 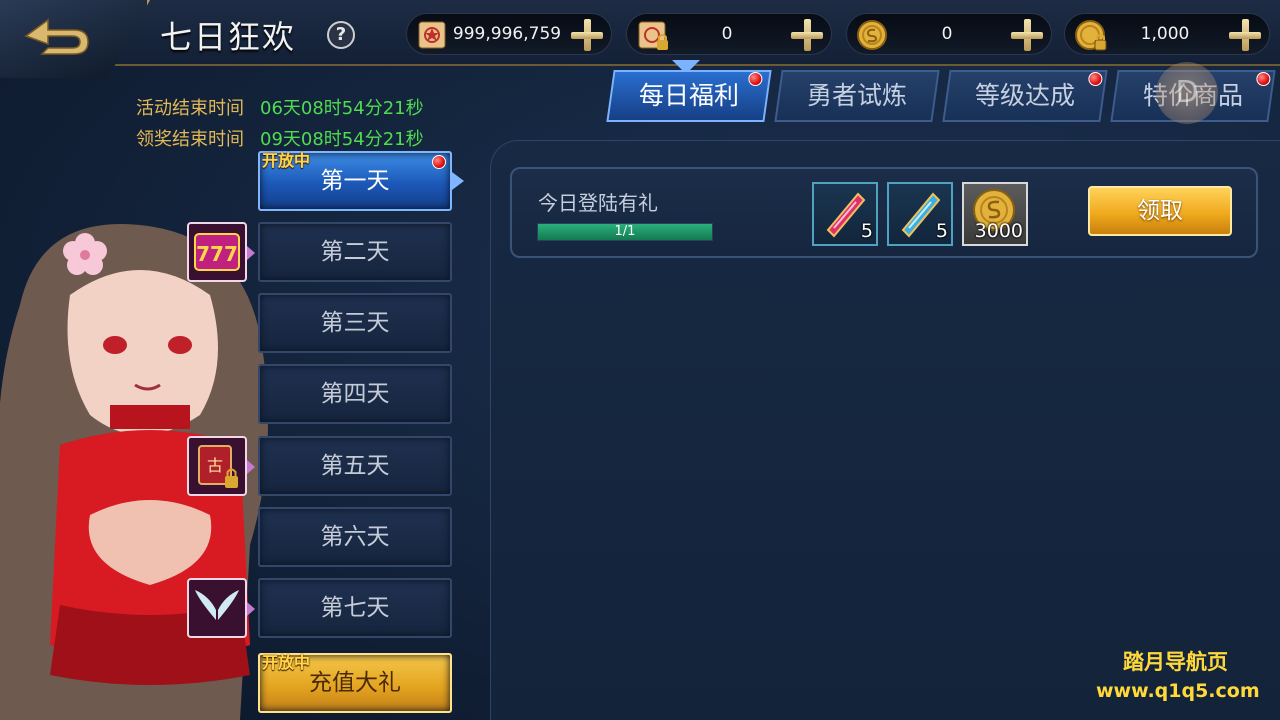 I want to click on day-button-7: 第七天, so click(x=355, y=608).